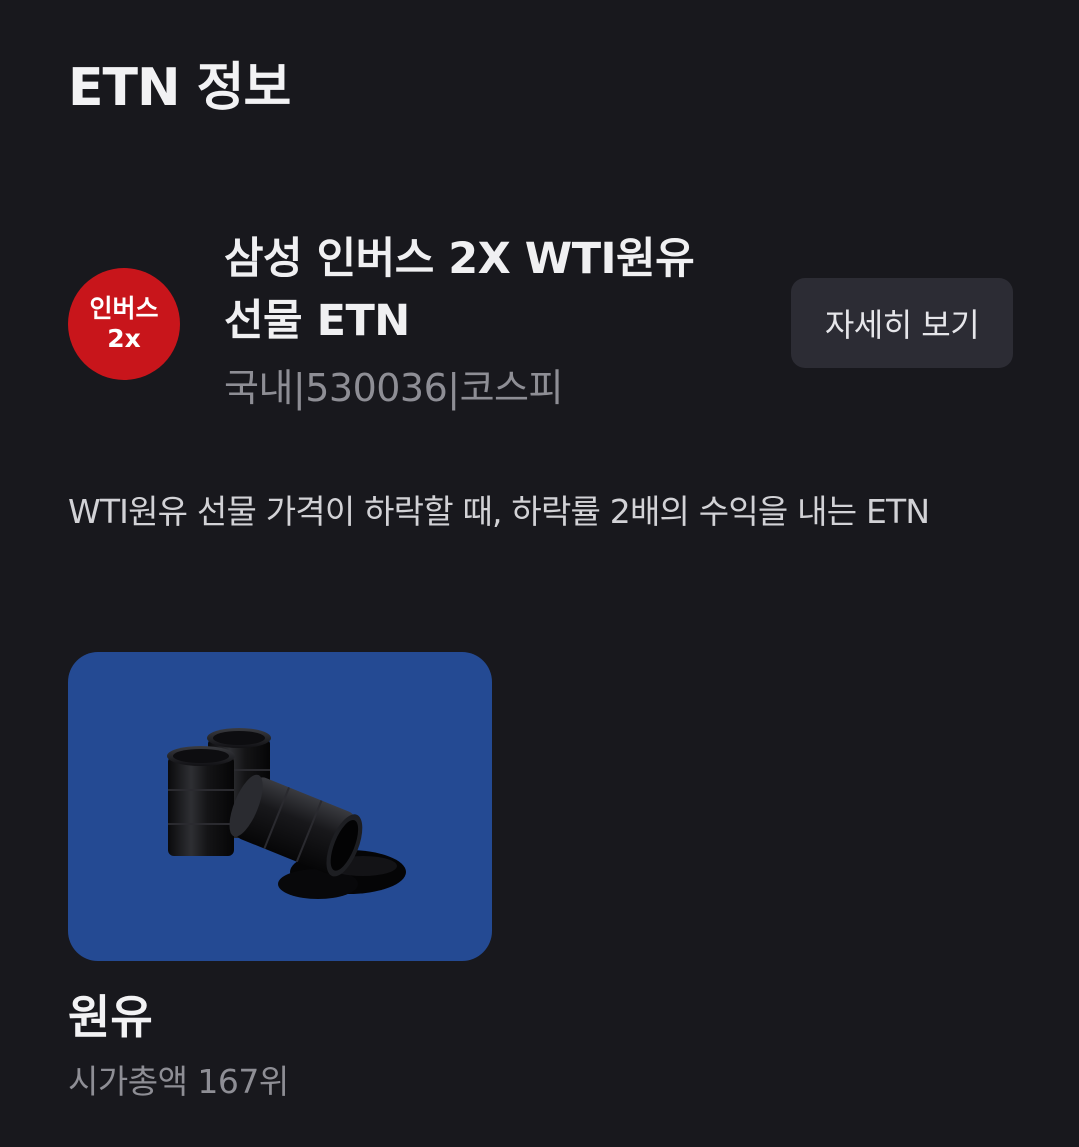 The height and width of the screenshot is (1147, 1079). I want to click on category-card, so click(280, 806).